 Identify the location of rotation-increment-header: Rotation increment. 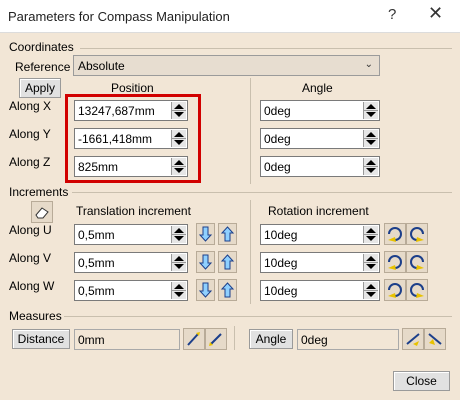
(318, 211).